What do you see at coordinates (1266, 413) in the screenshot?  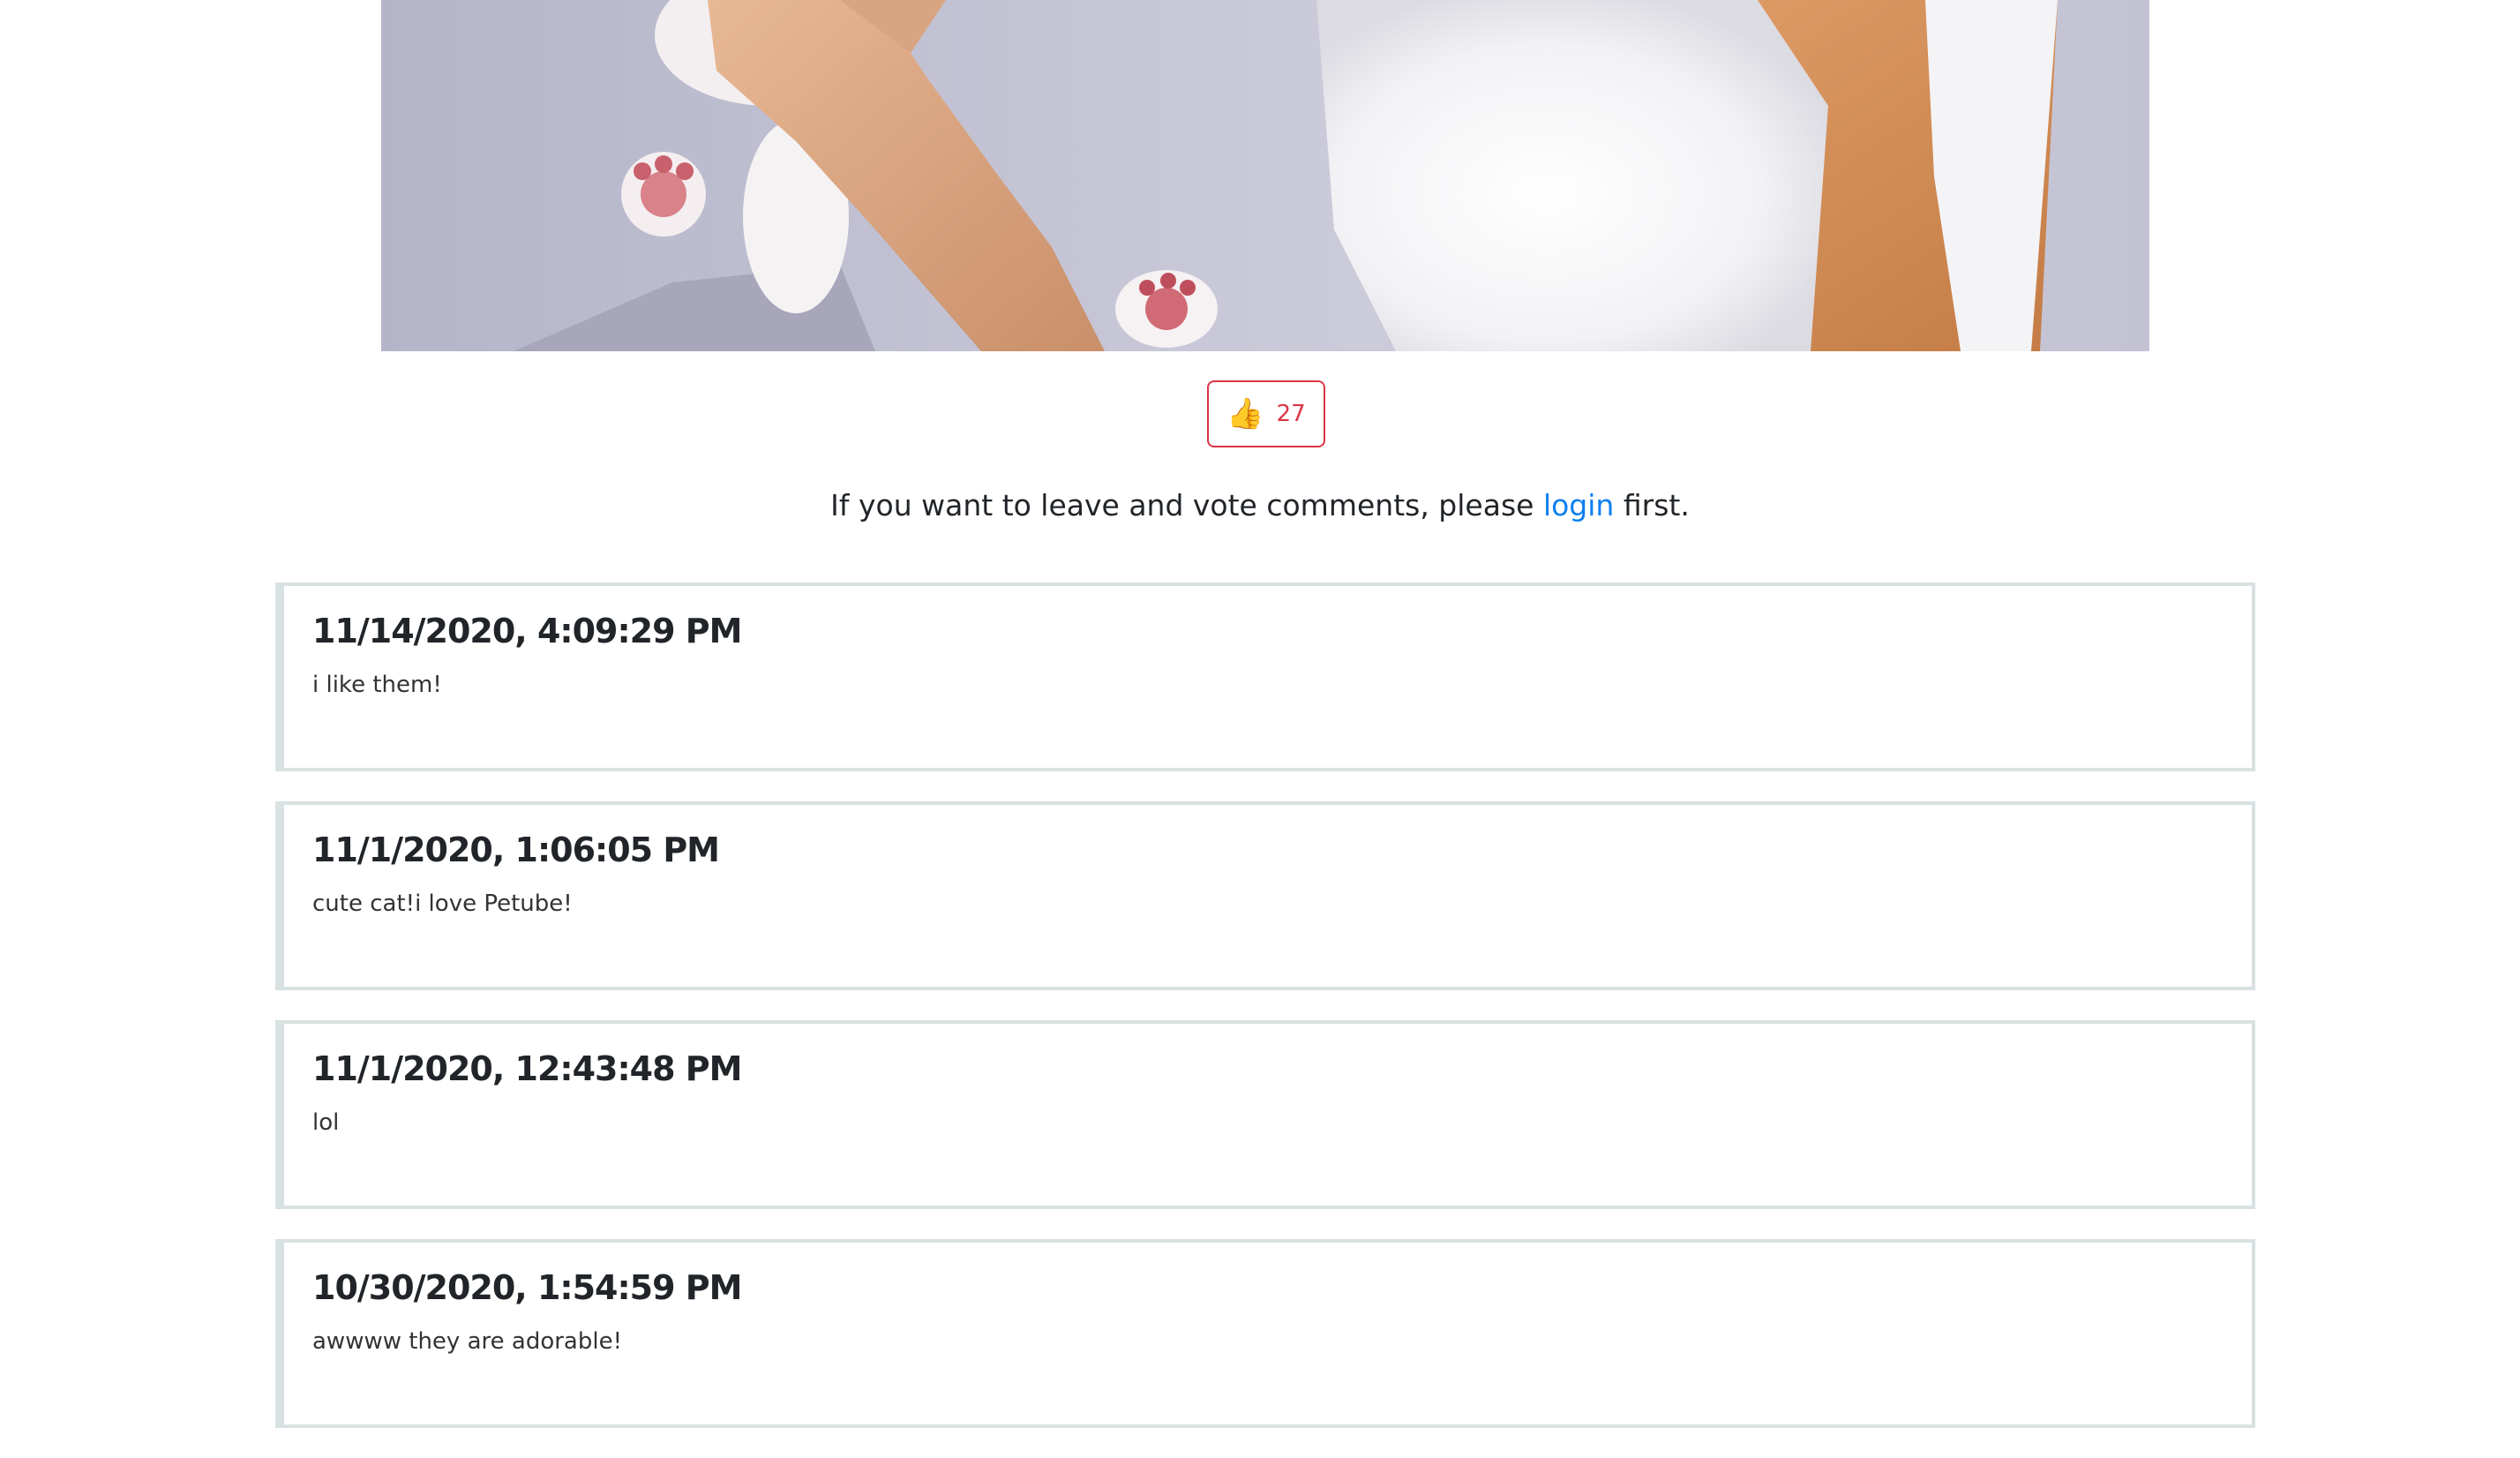 I see `like-button: 👍 27` at bounding box center [1266, 413].